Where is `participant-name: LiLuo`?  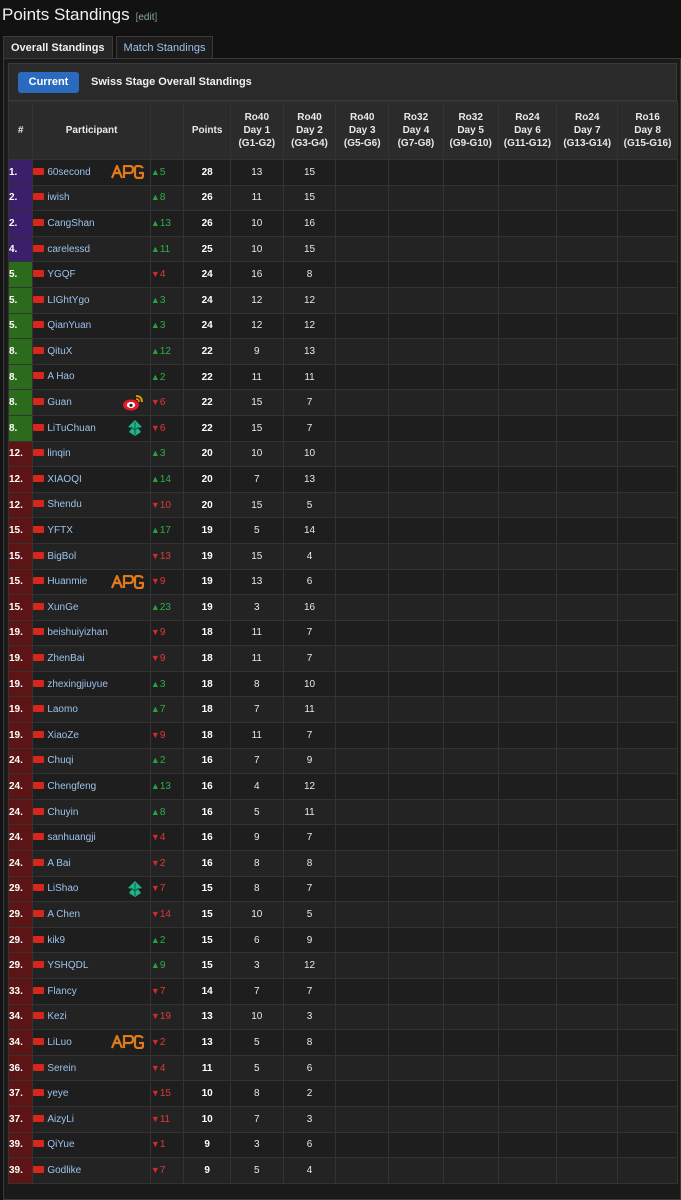
participant-name: LiLuo is located at coordinates (59, 1042).